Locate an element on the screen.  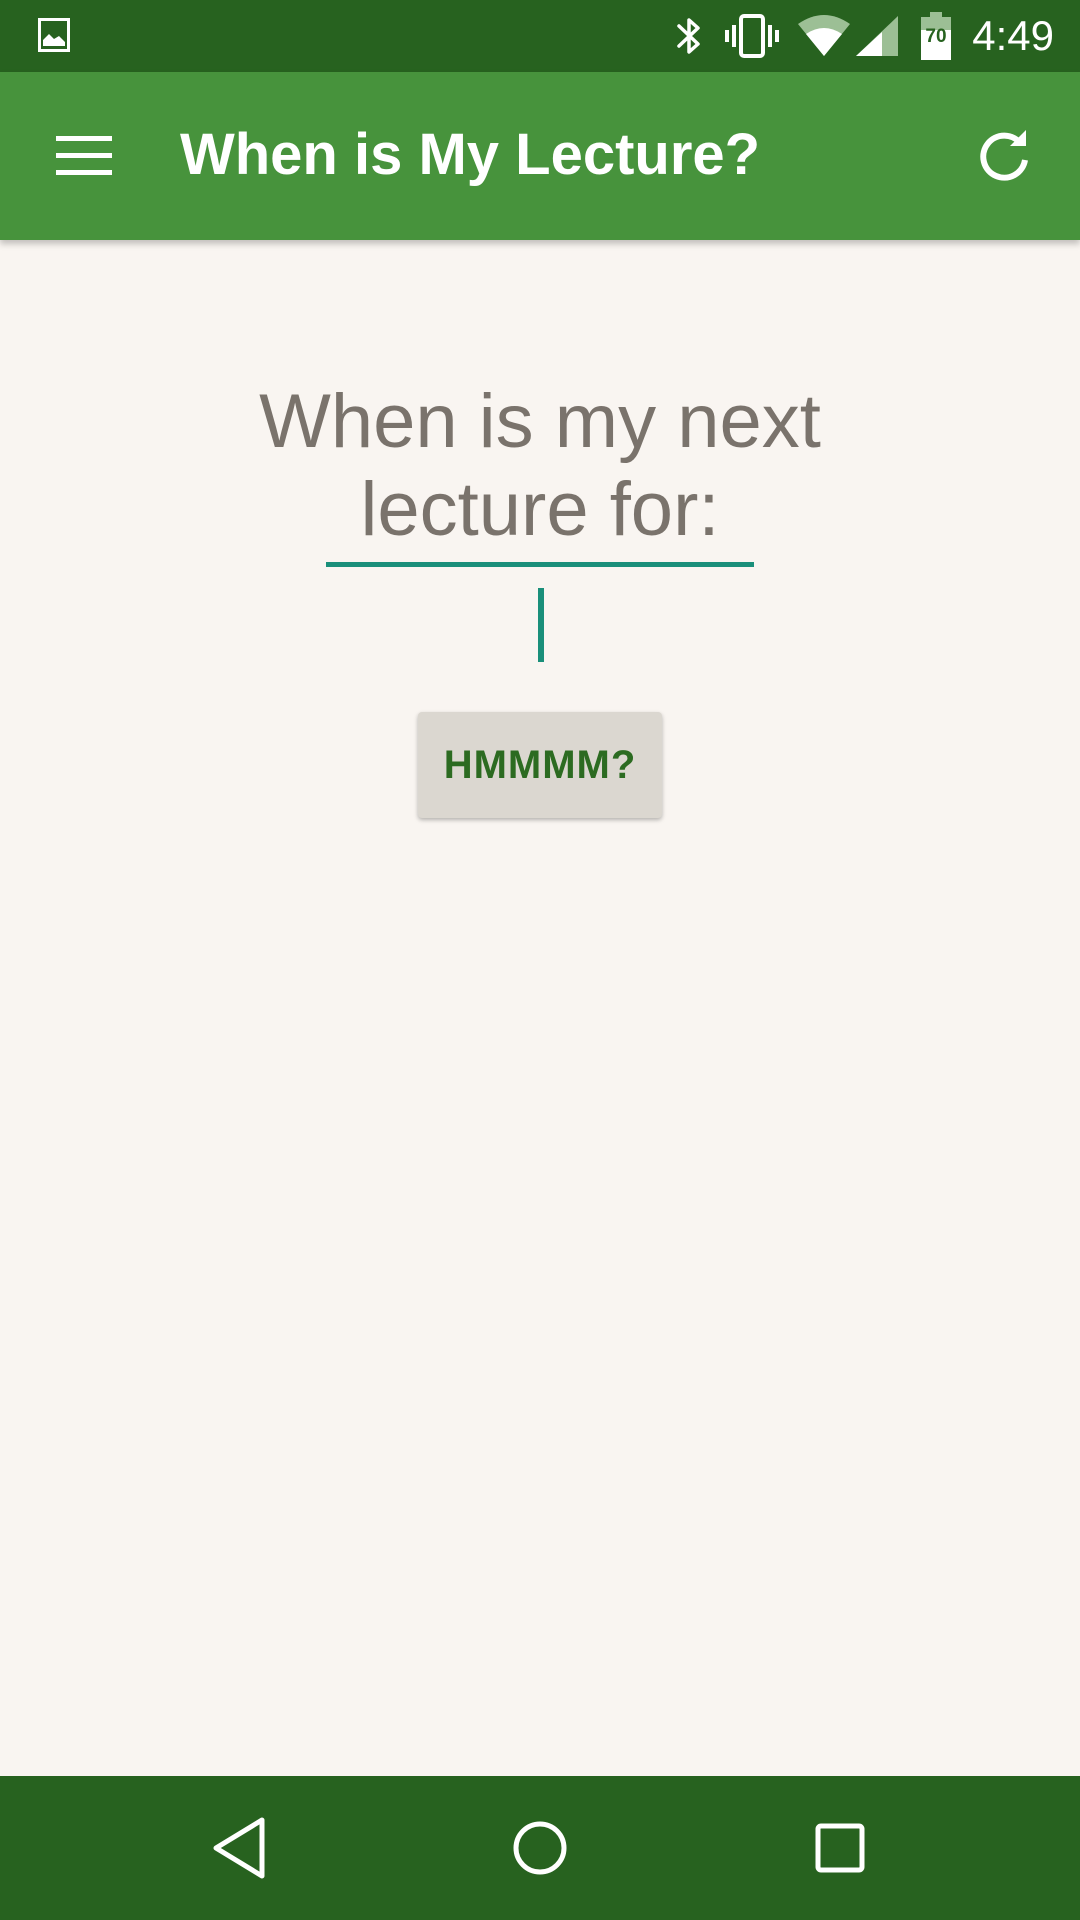
status-bar: 70 4:49 is located at coordinates (540, 36).